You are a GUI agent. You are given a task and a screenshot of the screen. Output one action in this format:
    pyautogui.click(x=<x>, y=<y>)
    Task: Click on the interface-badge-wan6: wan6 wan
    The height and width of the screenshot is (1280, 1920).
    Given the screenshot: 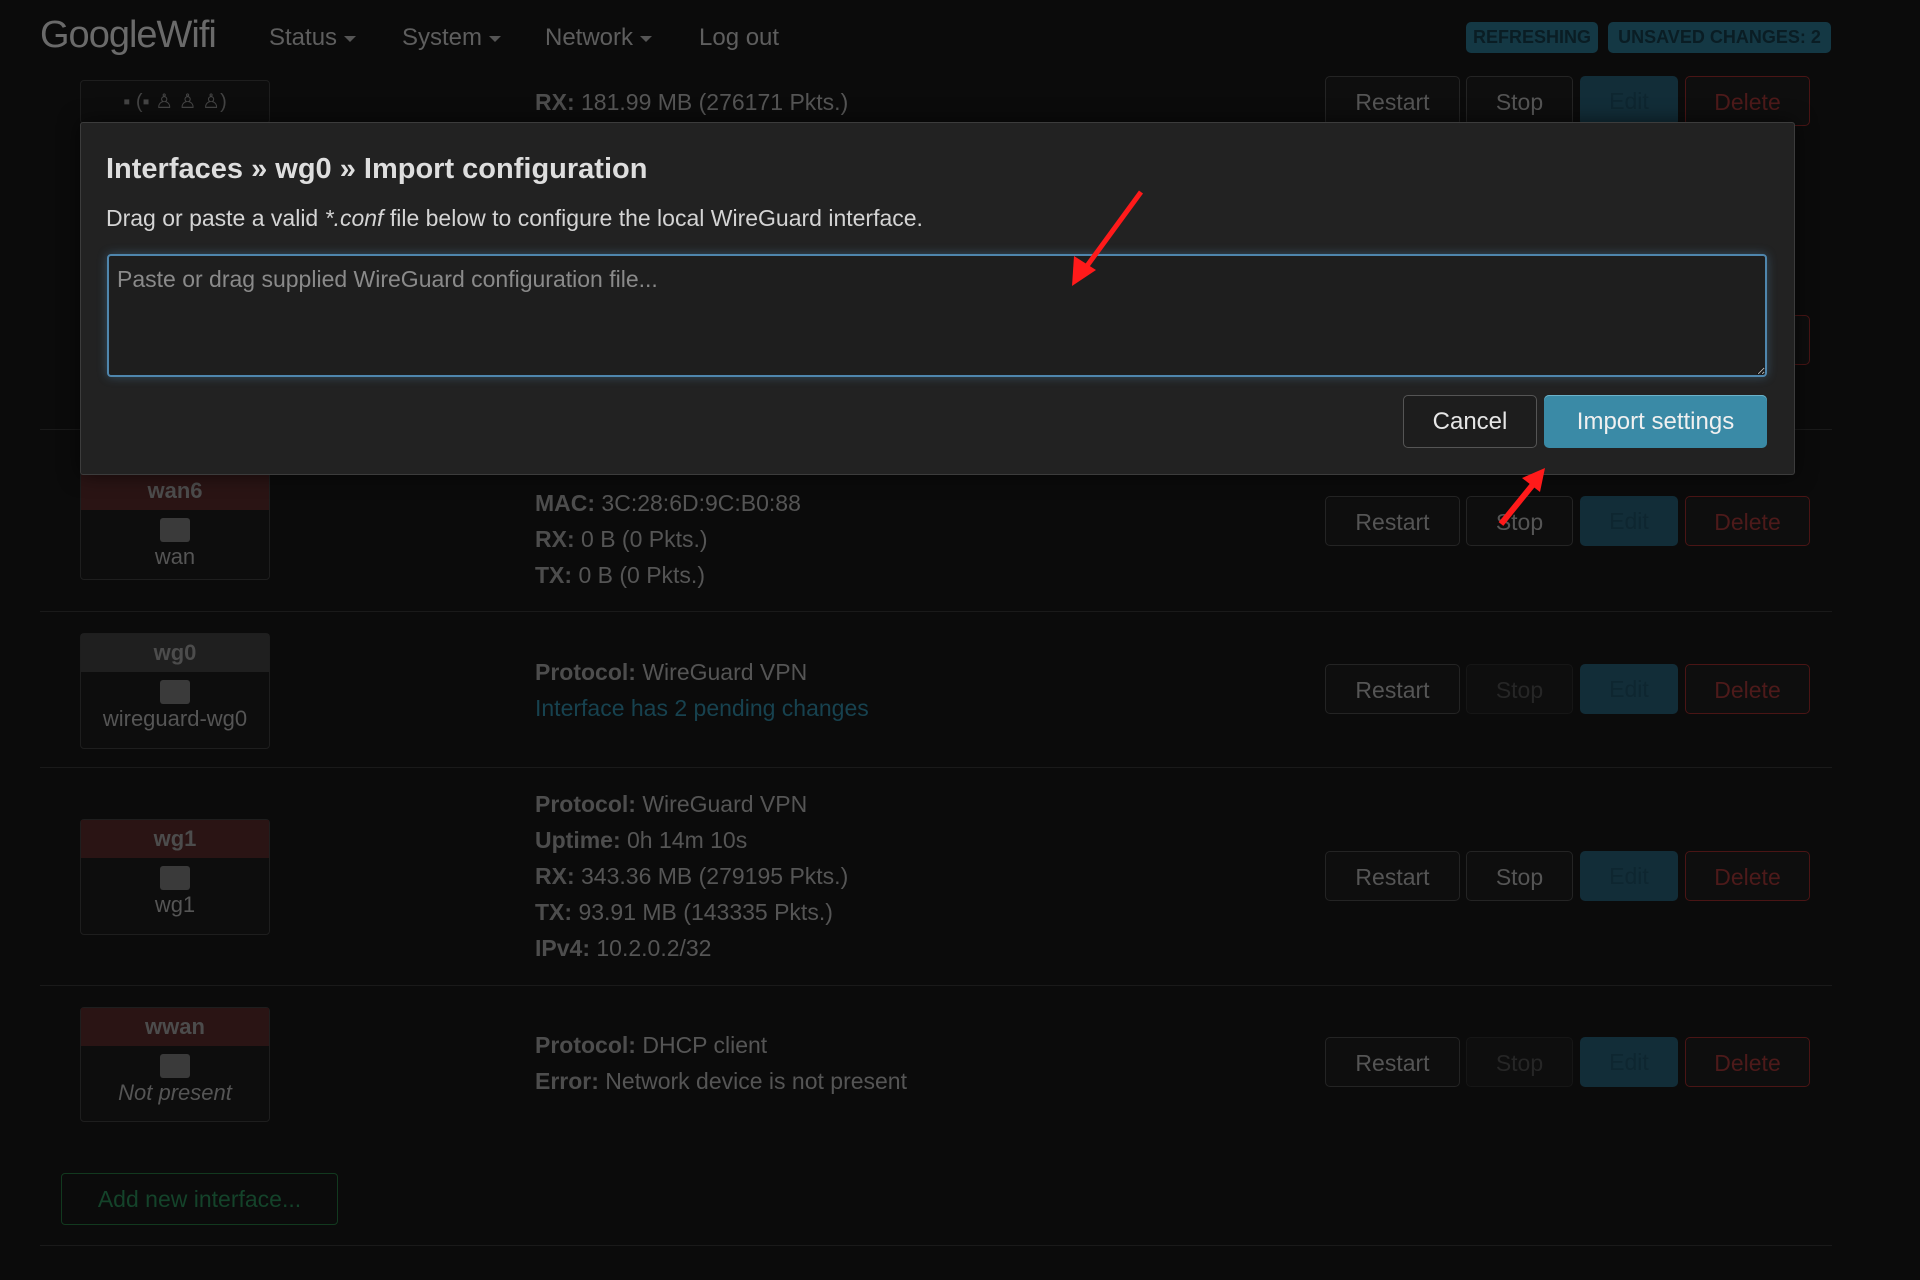 What is the action you would take?
    pyautogui.click(x=175, y=525)
    